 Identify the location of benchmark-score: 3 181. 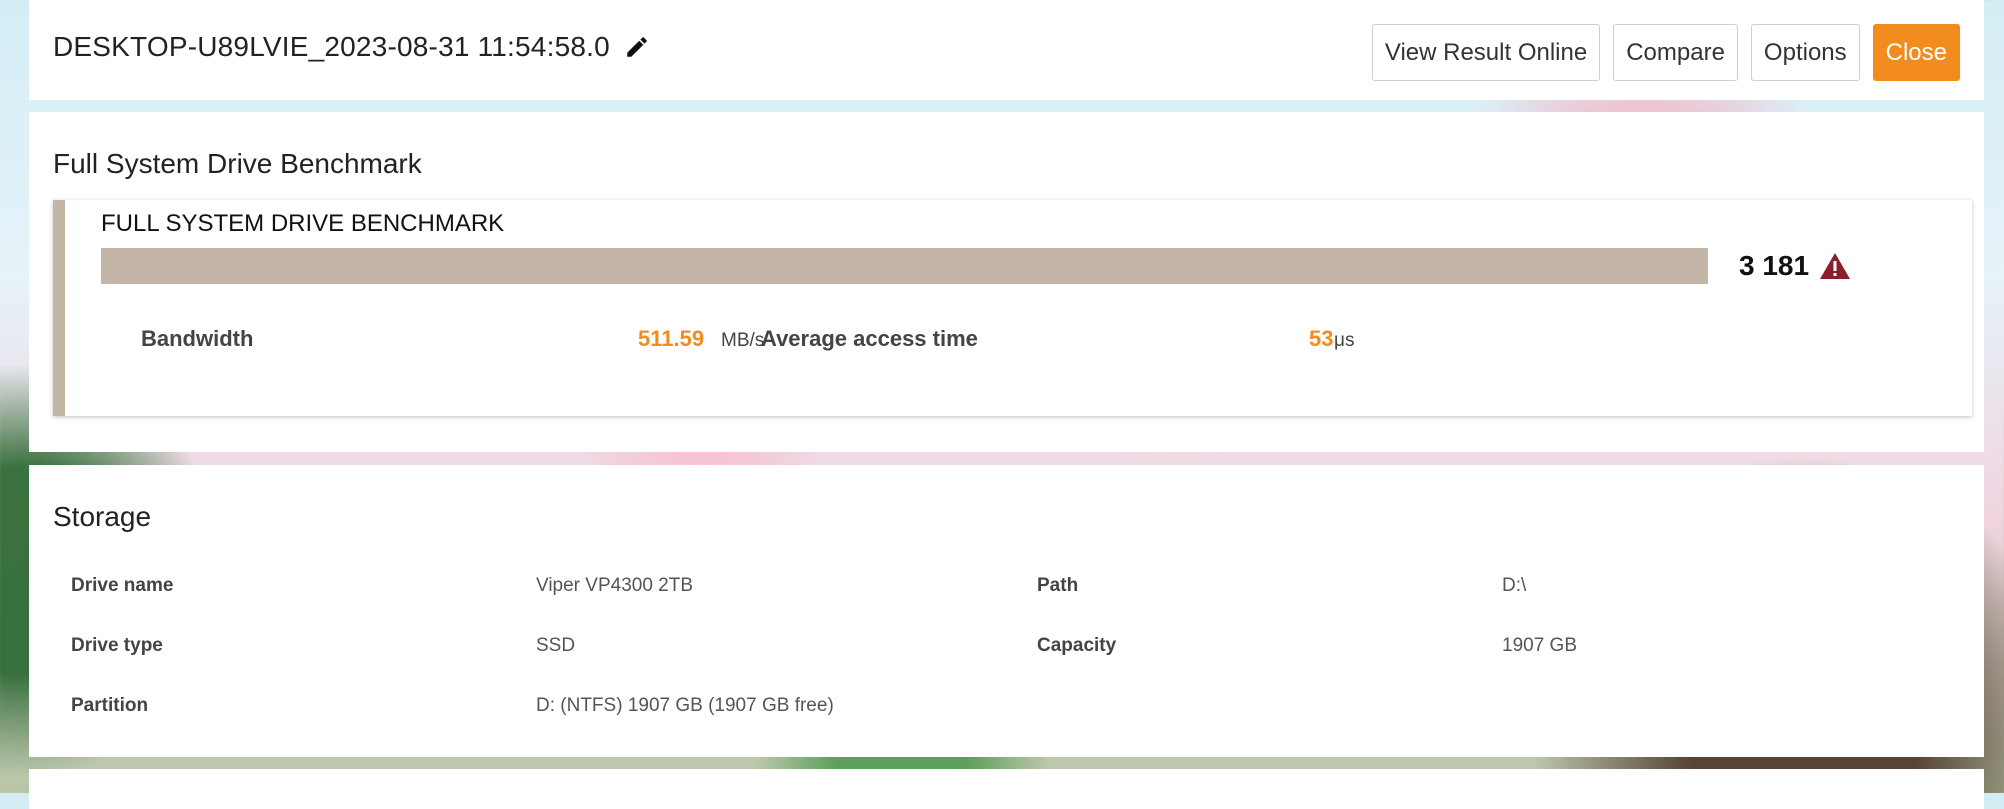
(1774, 265).